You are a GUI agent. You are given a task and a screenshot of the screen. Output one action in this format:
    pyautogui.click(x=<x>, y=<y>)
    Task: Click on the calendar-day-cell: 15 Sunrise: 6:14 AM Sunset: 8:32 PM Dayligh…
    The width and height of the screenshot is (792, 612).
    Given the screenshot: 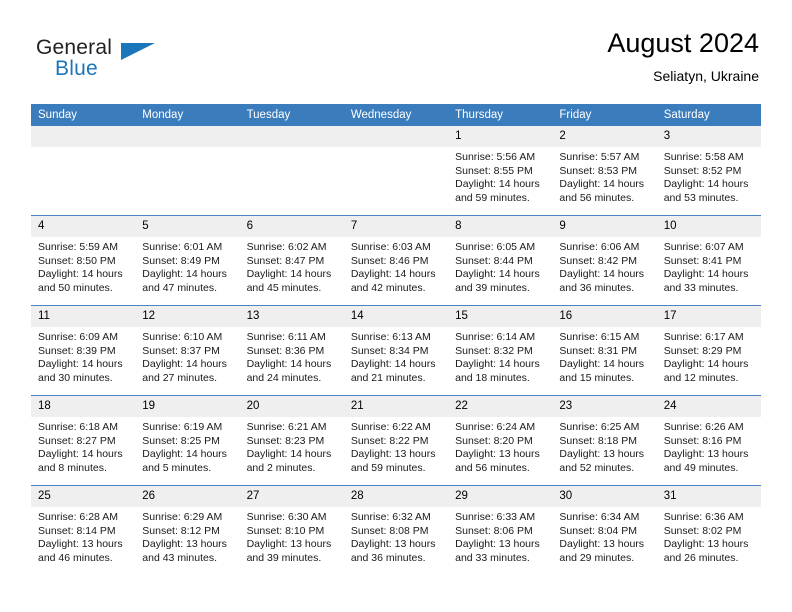 What is the action you would take?
    pyautogui.click(x=500, y=350)
    